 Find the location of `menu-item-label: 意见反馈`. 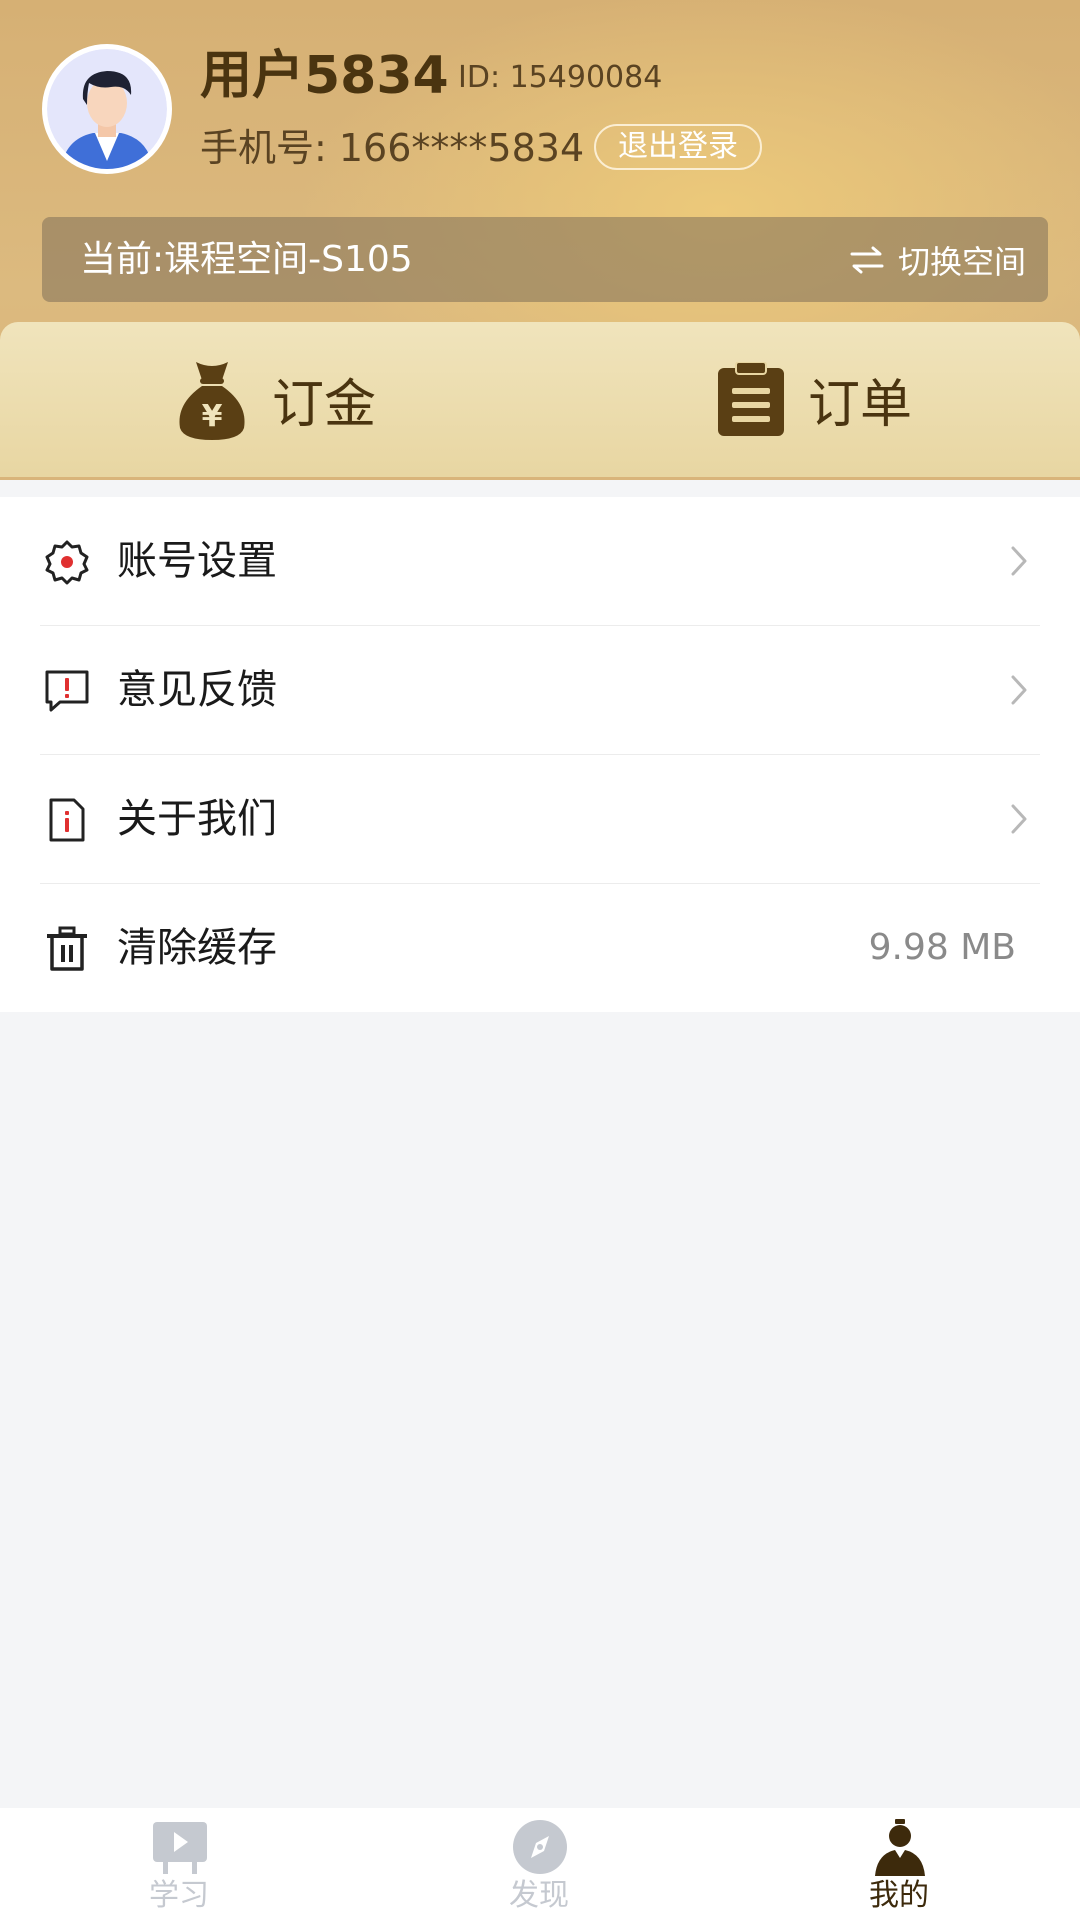

menu-item-label: 意见反馈 is located at coordinates (197, 690).